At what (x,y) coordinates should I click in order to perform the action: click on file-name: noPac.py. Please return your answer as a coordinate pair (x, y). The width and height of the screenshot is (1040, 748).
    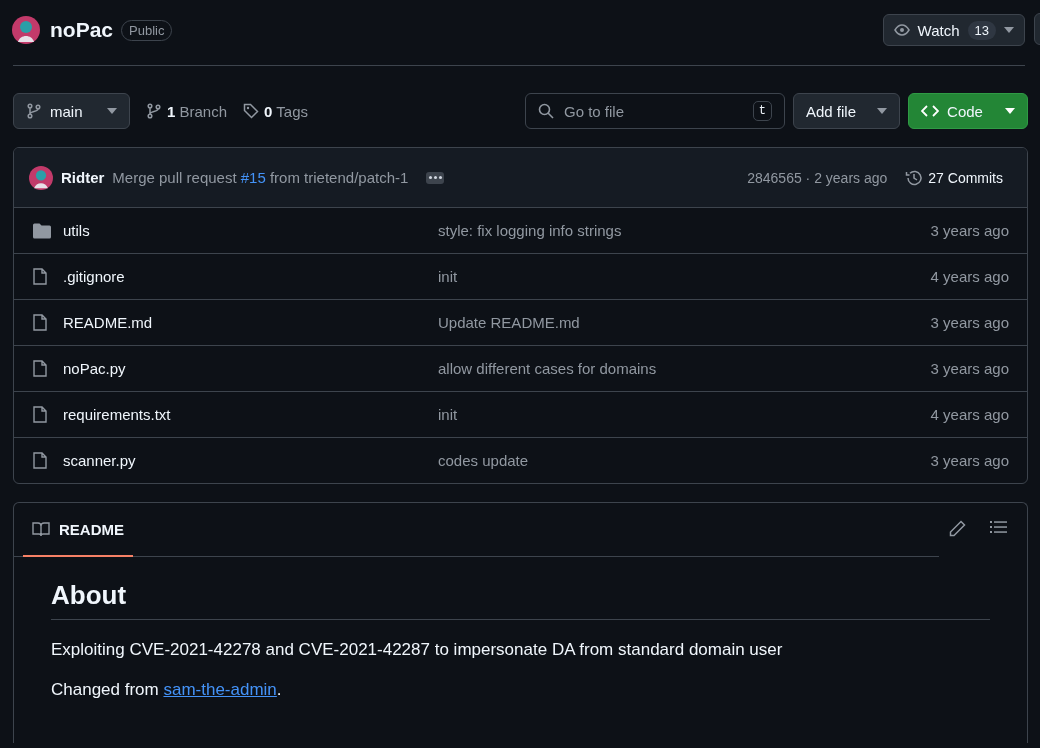
    Looking at the image, I should click on (250, 368).